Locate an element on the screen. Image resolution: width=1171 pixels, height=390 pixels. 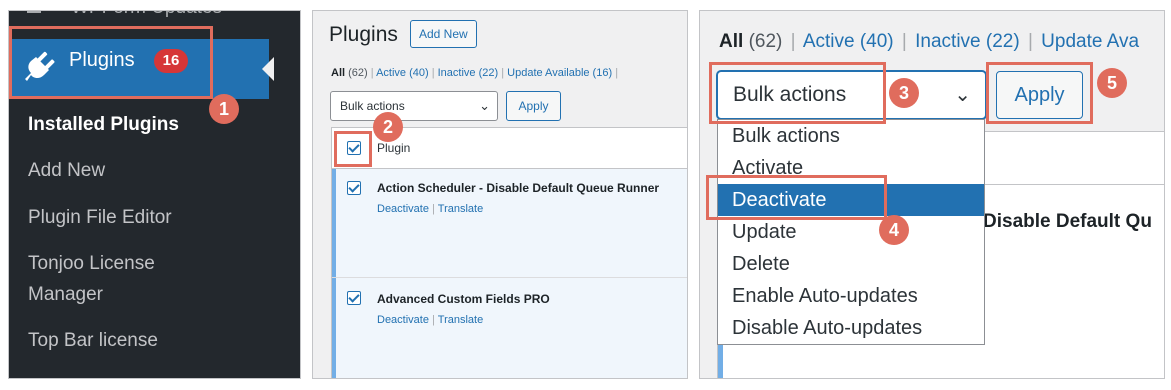
callout-highlight-deactivate is located at coordinates (796, 197).